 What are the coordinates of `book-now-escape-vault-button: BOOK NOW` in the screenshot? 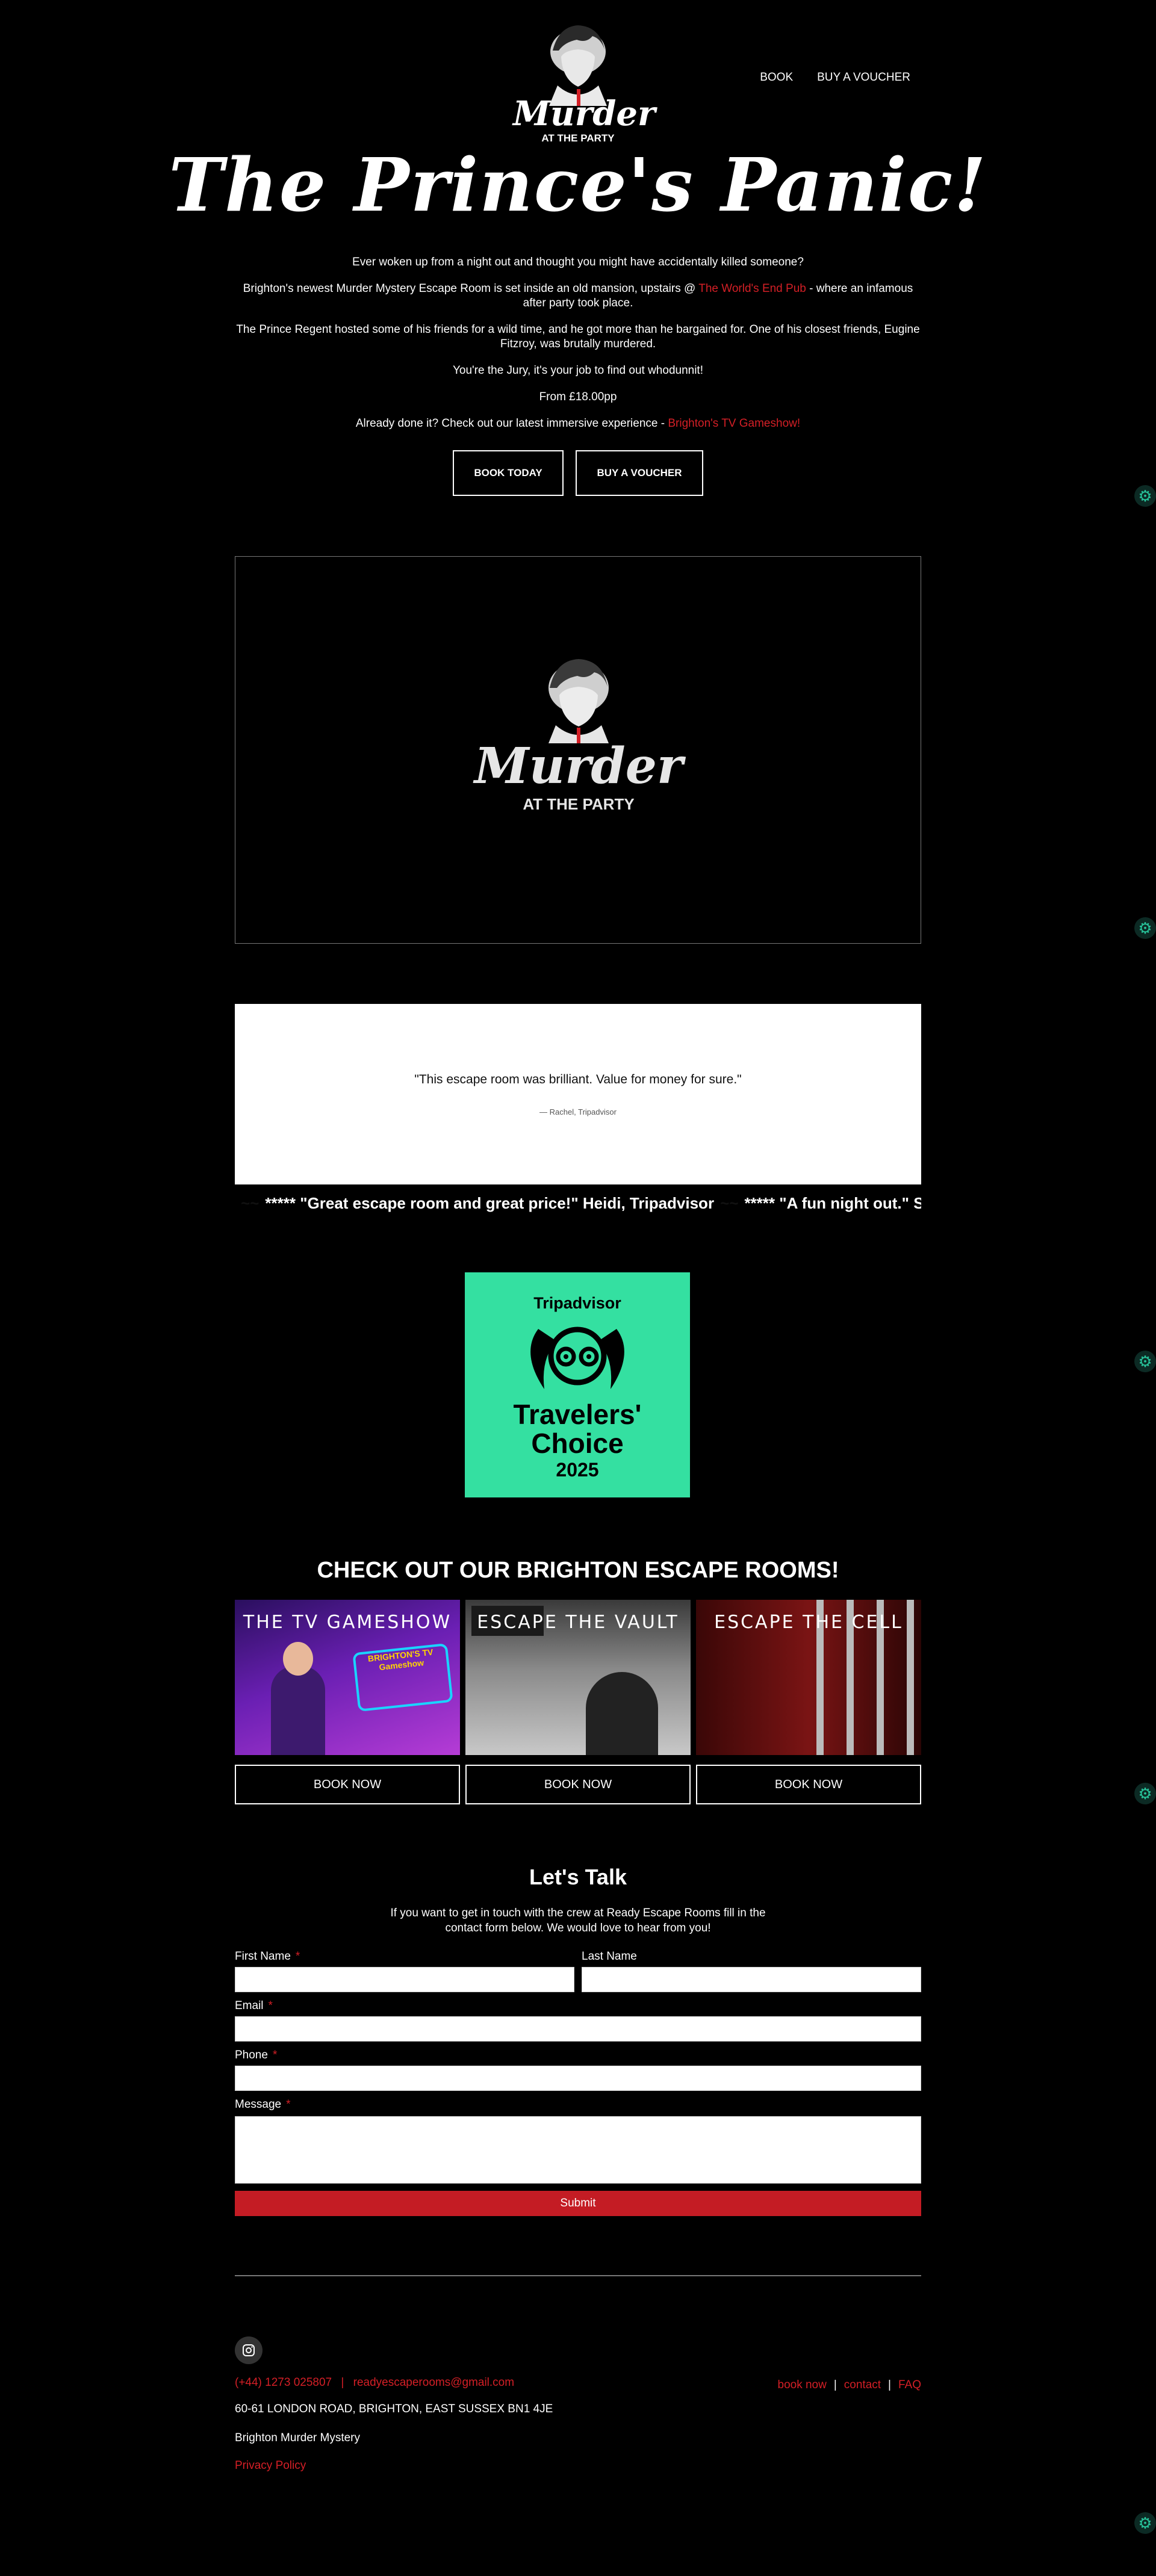 It's located at (578, 1784).